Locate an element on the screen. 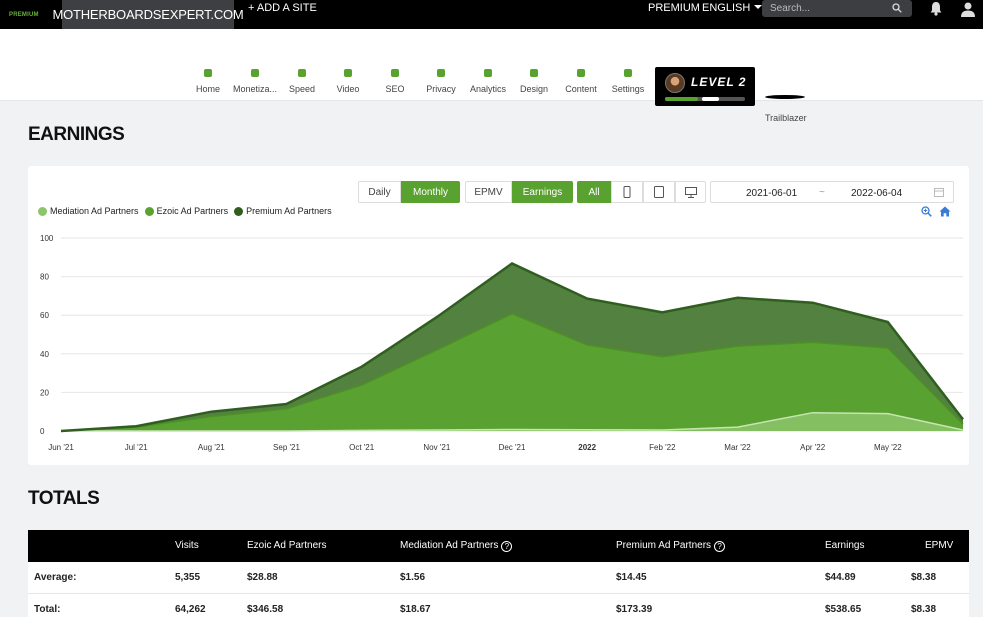  search-box is located at coordinates (837, 8).